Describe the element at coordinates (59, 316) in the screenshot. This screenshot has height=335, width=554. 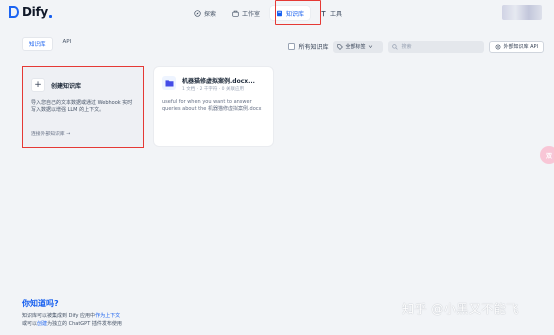
I see `tips-line-1-text: 知识库可以被集成到 Dify 应用中` at that location.